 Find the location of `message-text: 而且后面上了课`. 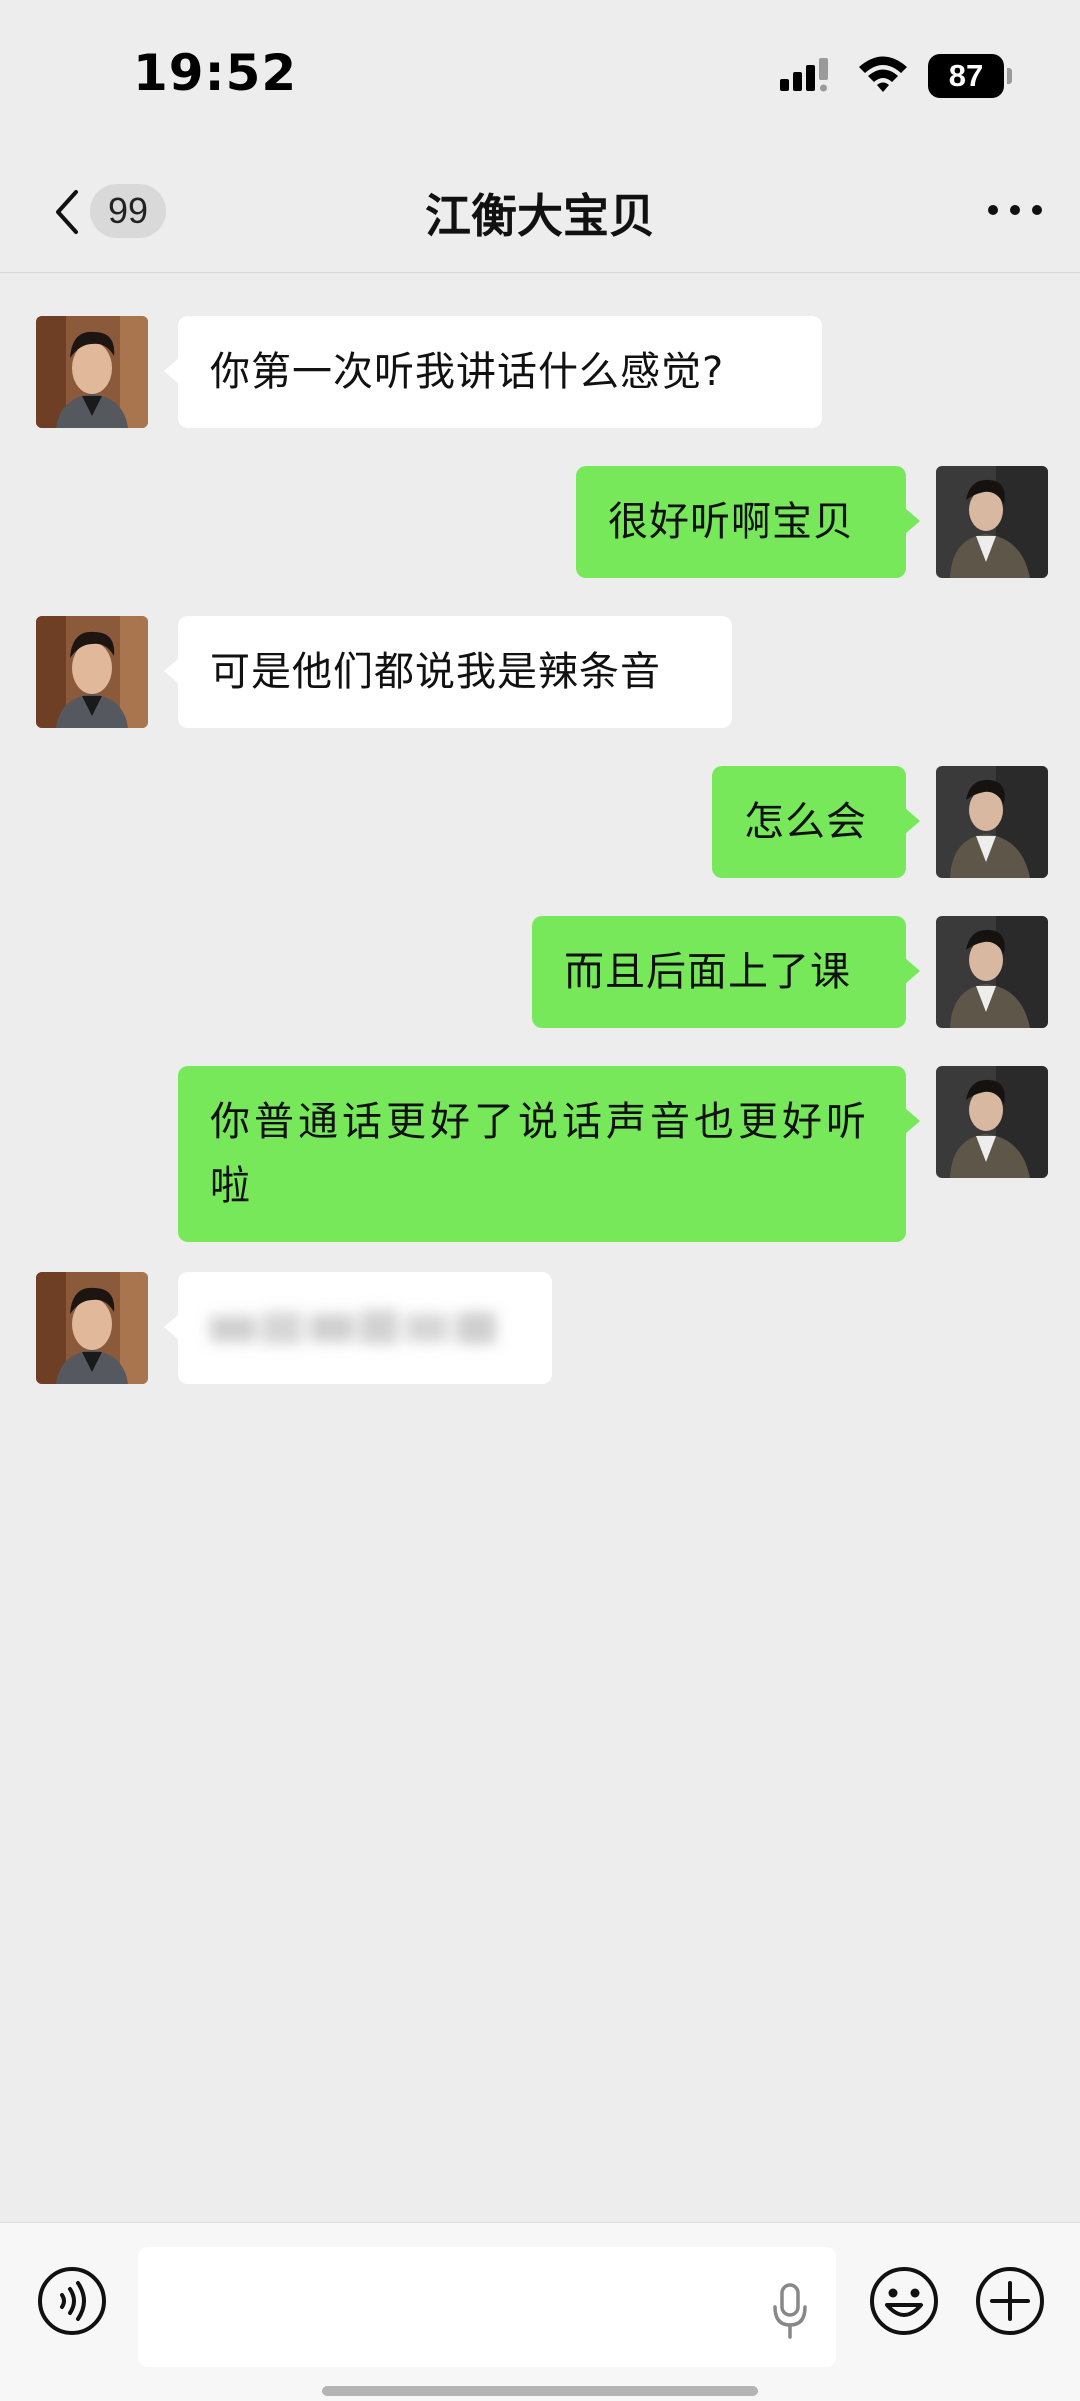

message-text: 而且后面上了课 is located at coordinates (707, 972).